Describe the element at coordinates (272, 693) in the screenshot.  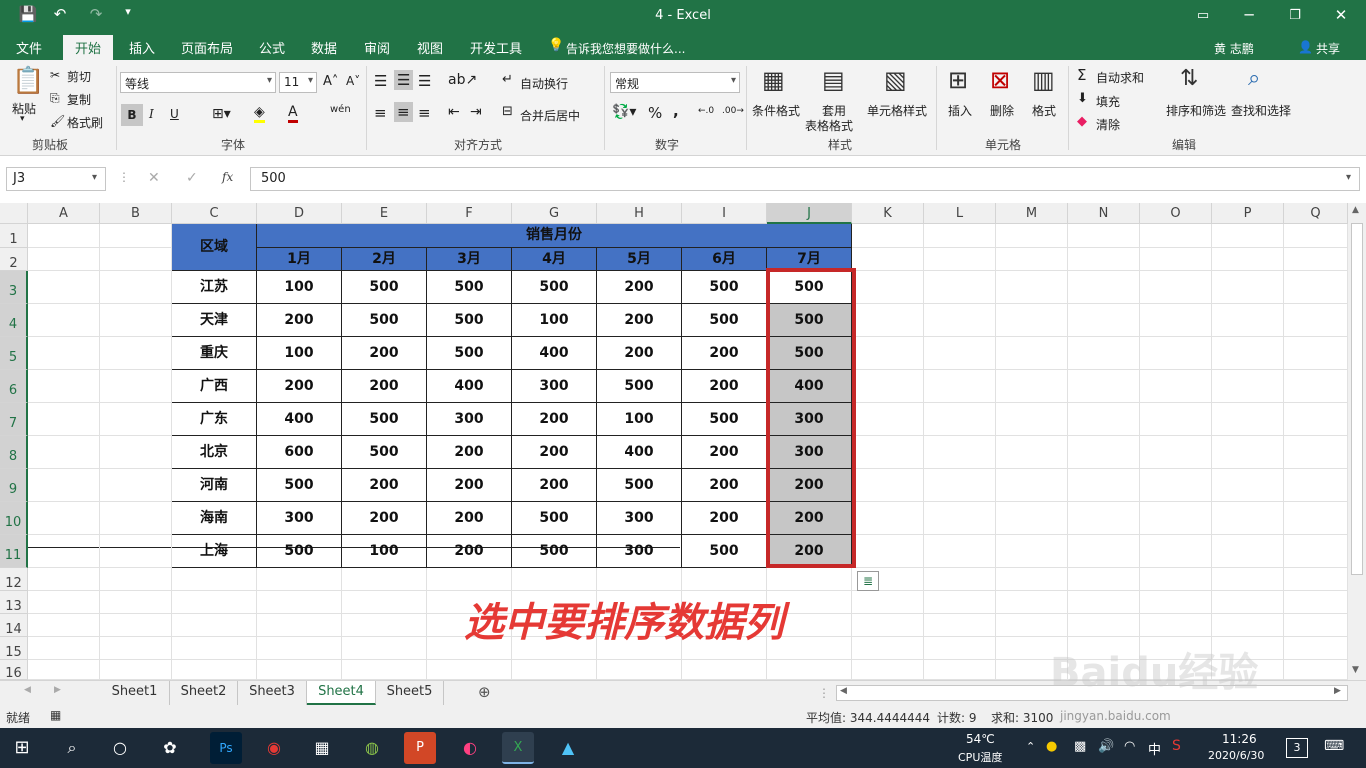
I see `sheet-tab-sheet3: Sheet3` at that location.